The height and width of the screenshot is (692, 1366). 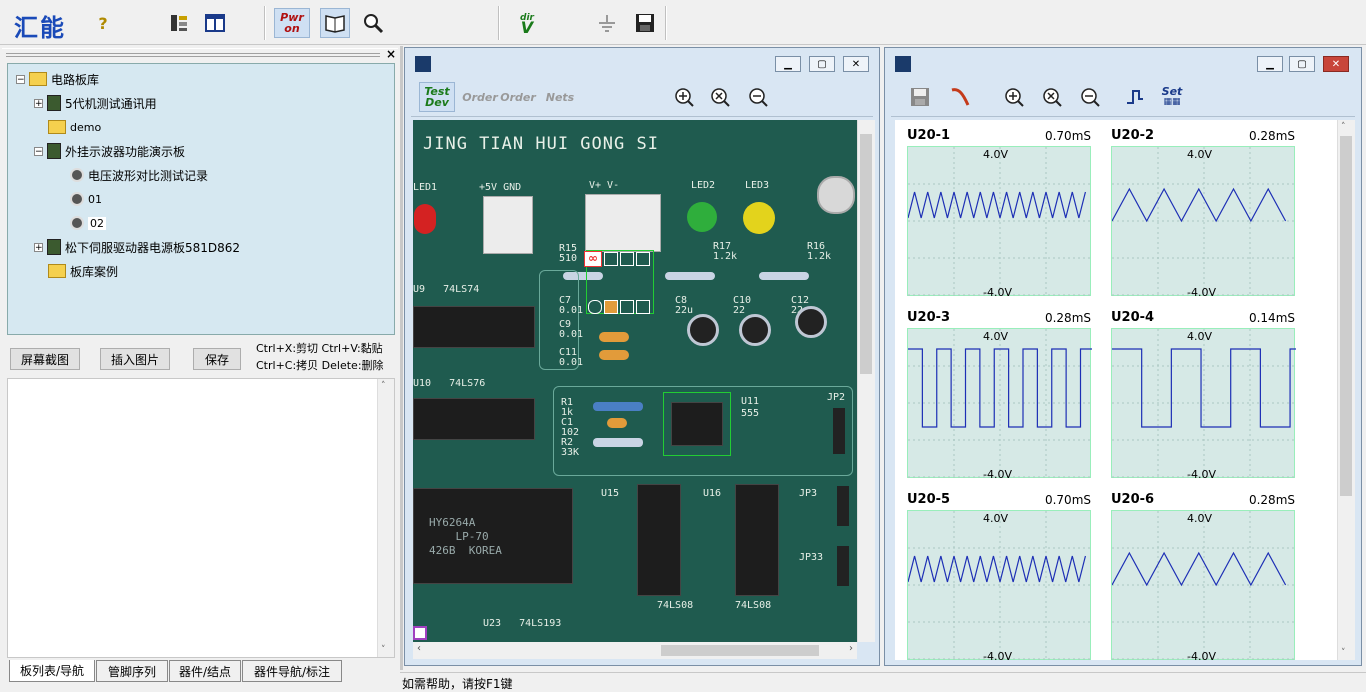 I want to click on silk-label: +5V GND, so click(x=500, y=187).